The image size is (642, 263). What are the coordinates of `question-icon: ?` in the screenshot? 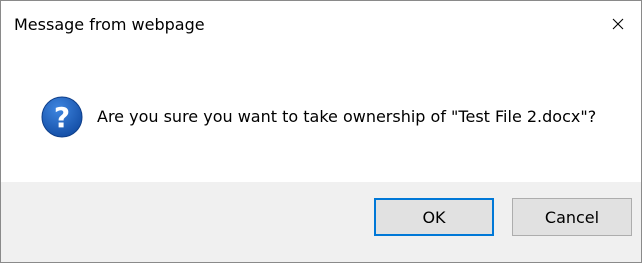 It's located at (62, 117).